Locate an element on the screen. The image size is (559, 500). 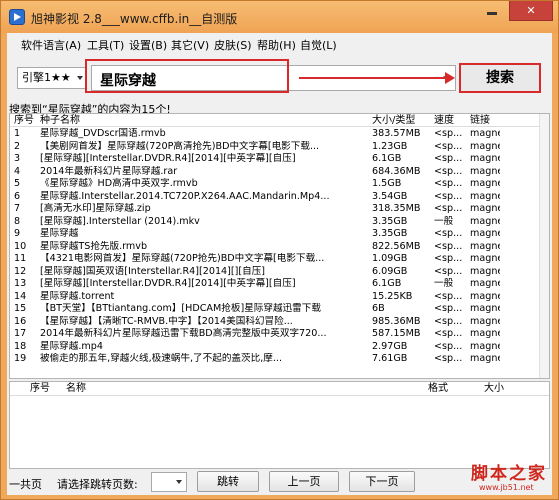
menu-help: 帮助(H) is located at coordinates (276, 45).